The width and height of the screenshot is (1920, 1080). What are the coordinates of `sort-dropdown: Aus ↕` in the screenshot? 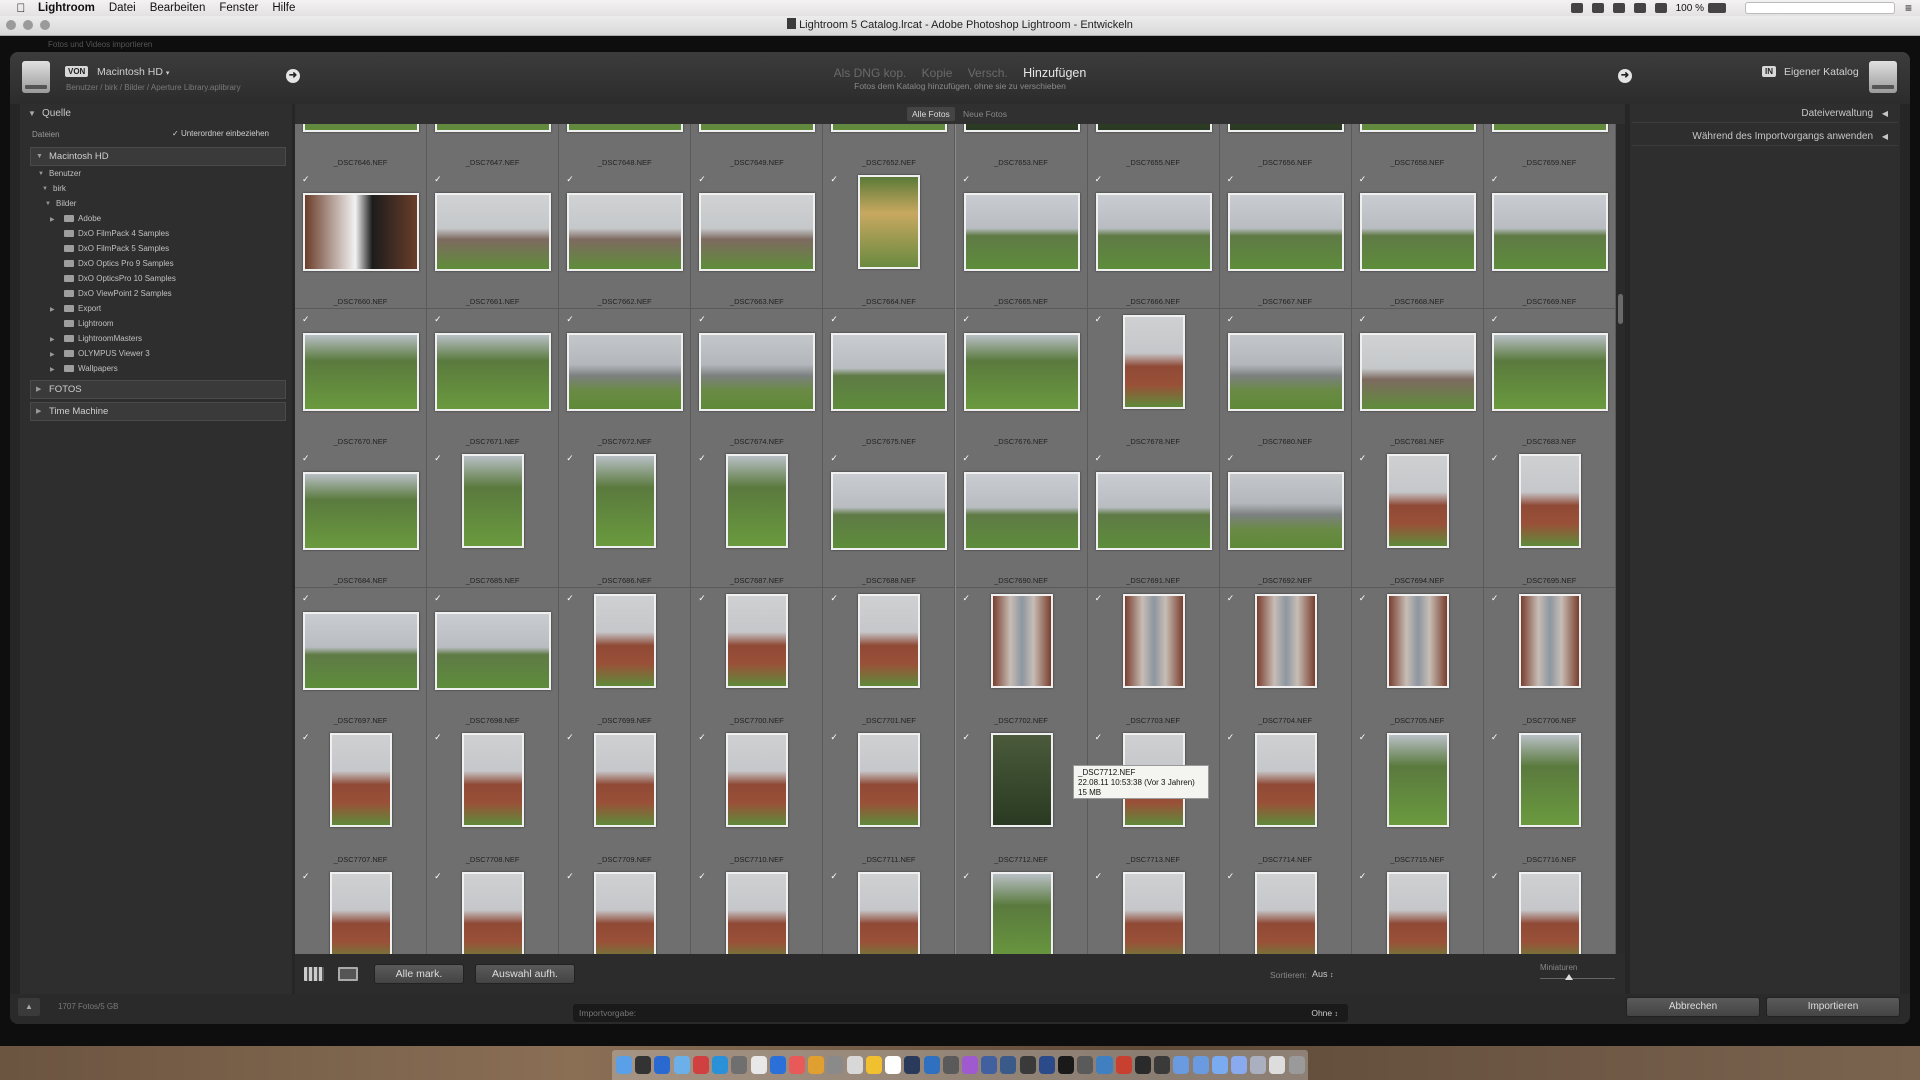 It's located at (1323, 974).